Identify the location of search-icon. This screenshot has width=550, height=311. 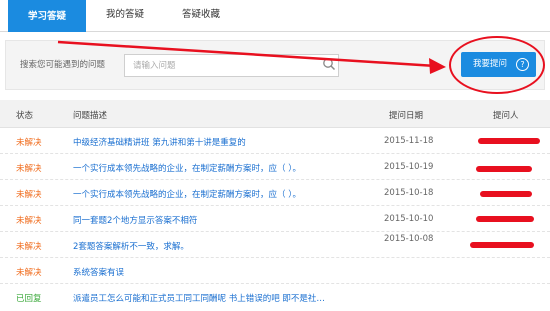
(329, 64).